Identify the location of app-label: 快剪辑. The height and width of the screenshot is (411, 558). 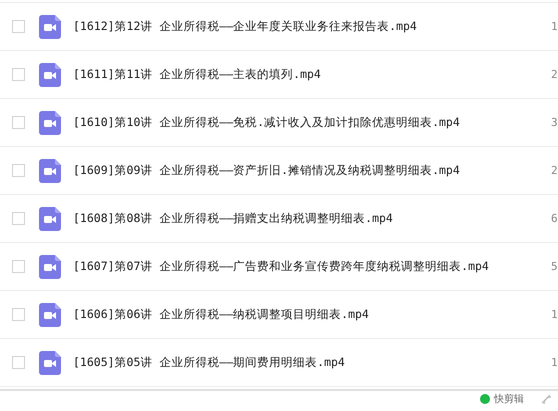
(509, 399).